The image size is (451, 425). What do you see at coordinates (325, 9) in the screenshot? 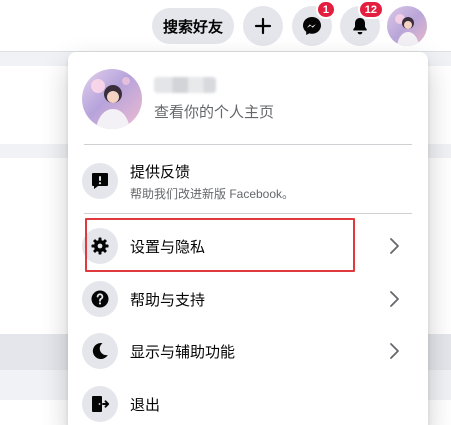
I see `messenger-badge: 1` at bounding box center [325, 9].